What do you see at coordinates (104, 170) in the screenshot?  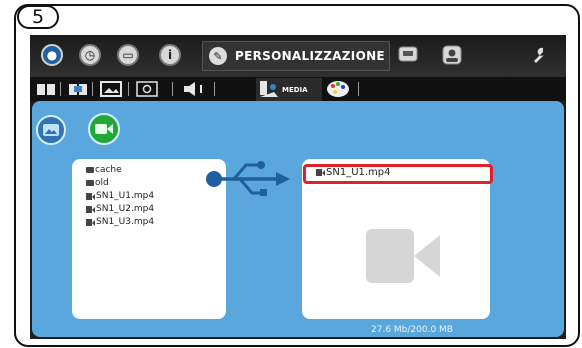 I see `list-item: cache` at bounding box center [104, 170].